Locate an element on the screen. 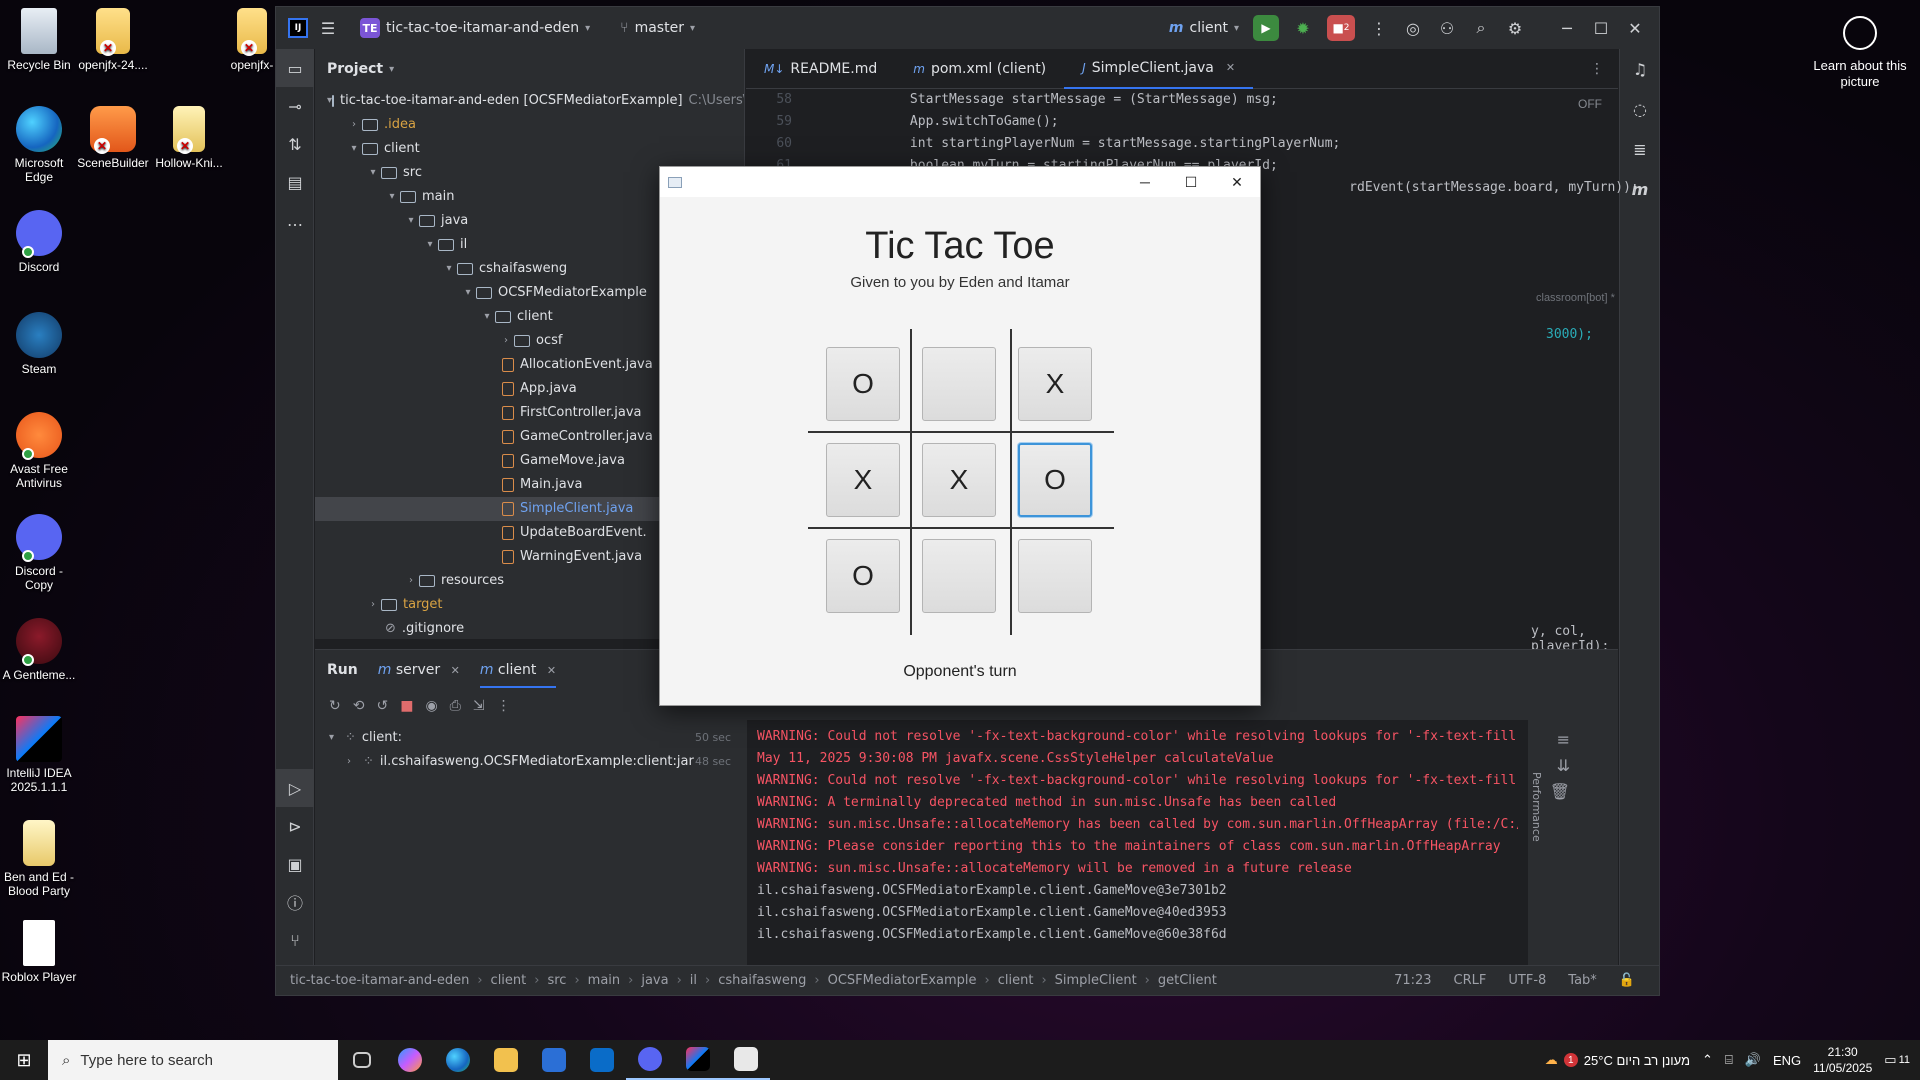 The width and height of the screenshot is (1920, 1080). trash-icon: 🗑 is located at coordinates (1560, 791).